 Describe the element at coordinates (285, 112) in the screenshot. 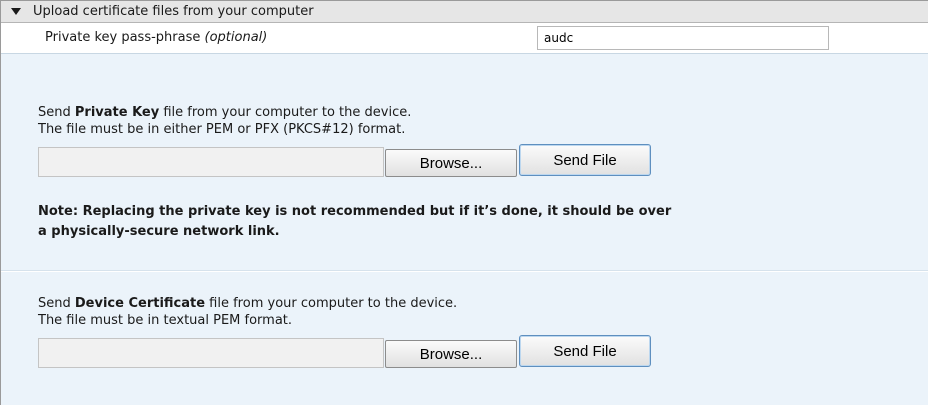

I see `private-key-line1-suffix: file from your computer to the device.` at that location.